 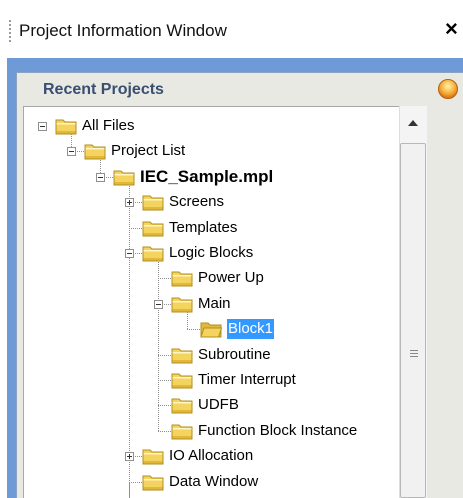 What do you see at coordinates (211, 456) in the screenshot?
I see `tree-node-label: IO Allocation` at bounding box center [211, 456].